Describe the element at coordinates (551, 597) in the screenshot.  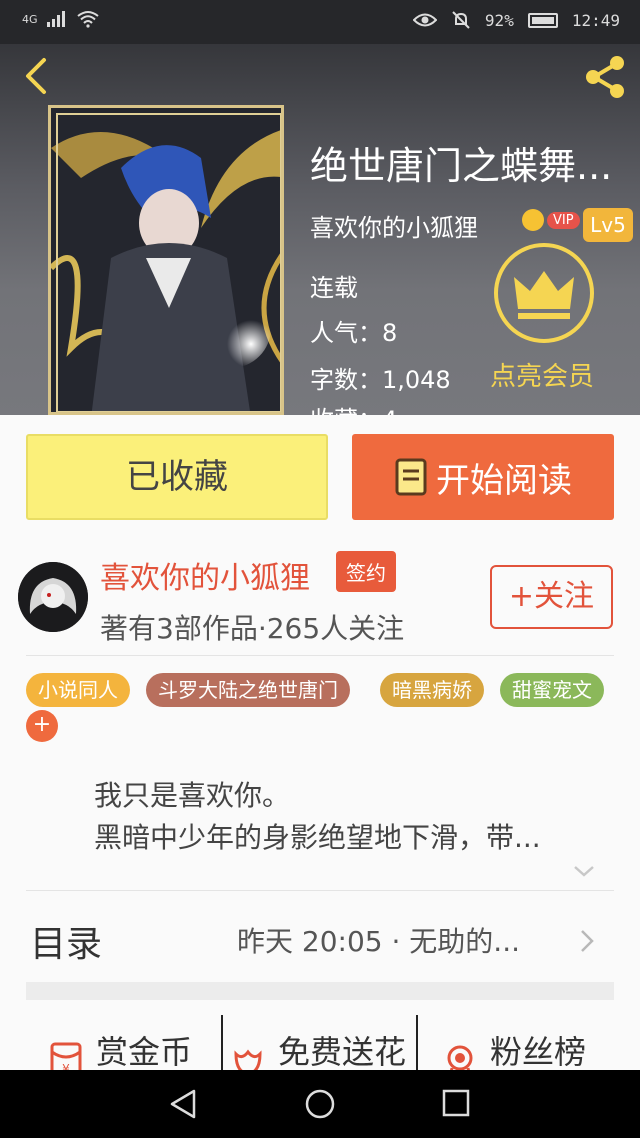
I see `follow-button: +关注` at that location.